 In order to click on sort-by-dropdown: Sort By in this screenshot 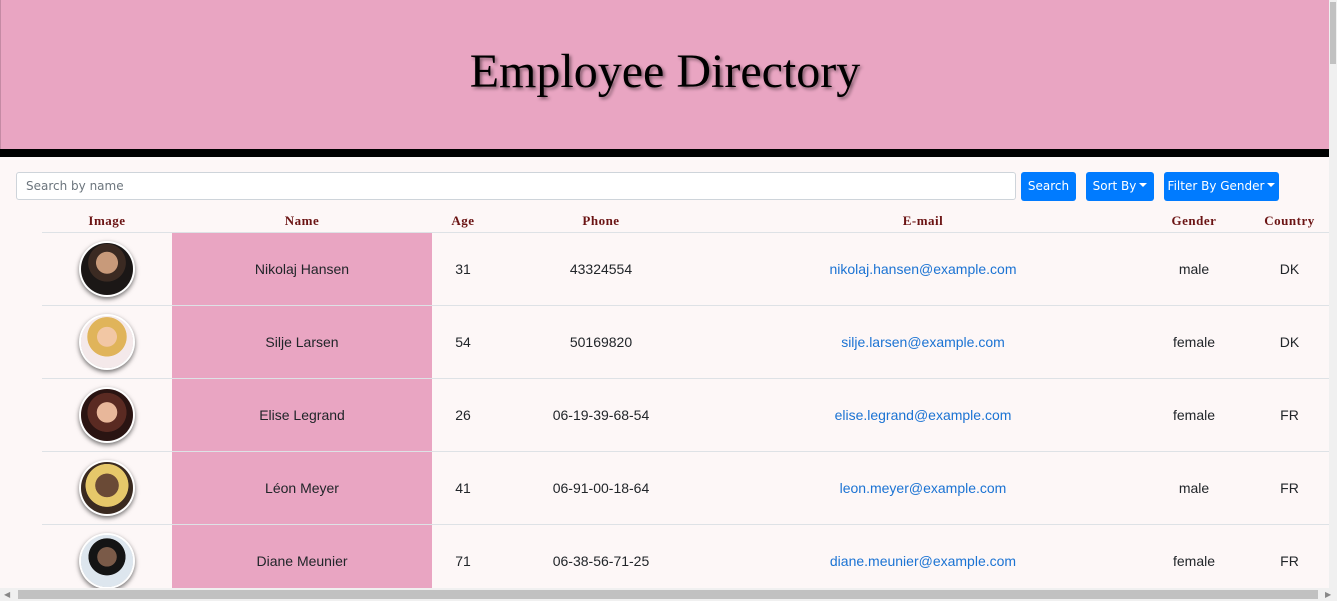, I will do `click(1120, 186)`.